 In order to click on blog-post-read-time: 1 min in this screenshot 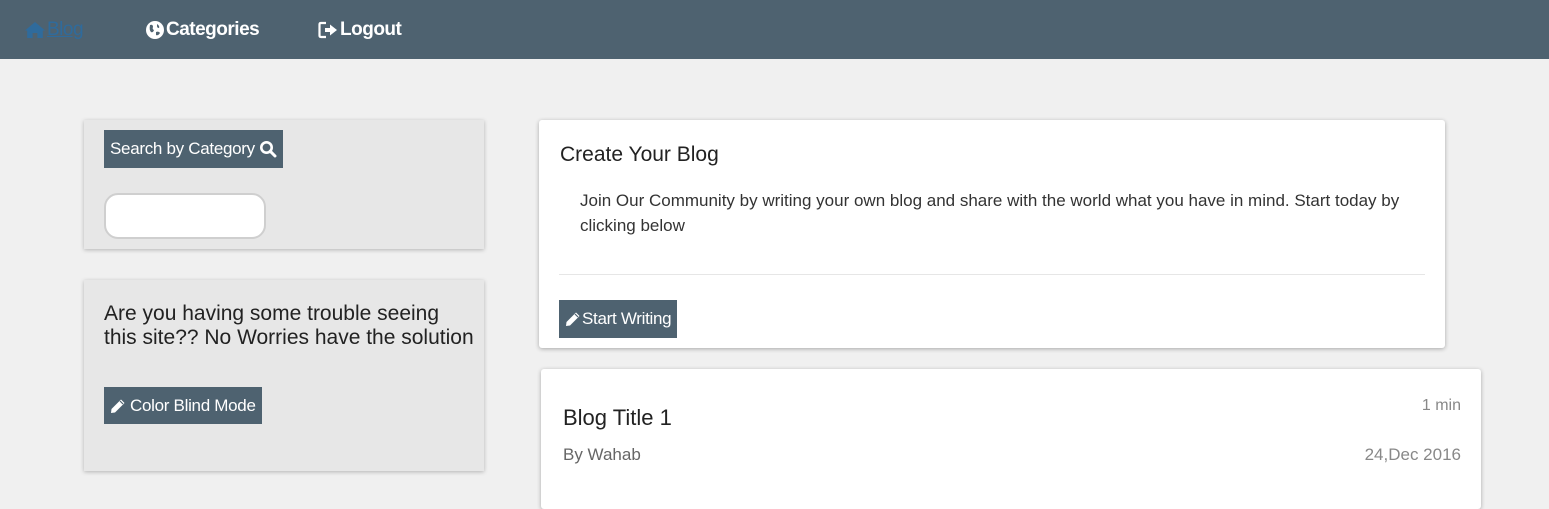, I will do `click(1441, 405)`.